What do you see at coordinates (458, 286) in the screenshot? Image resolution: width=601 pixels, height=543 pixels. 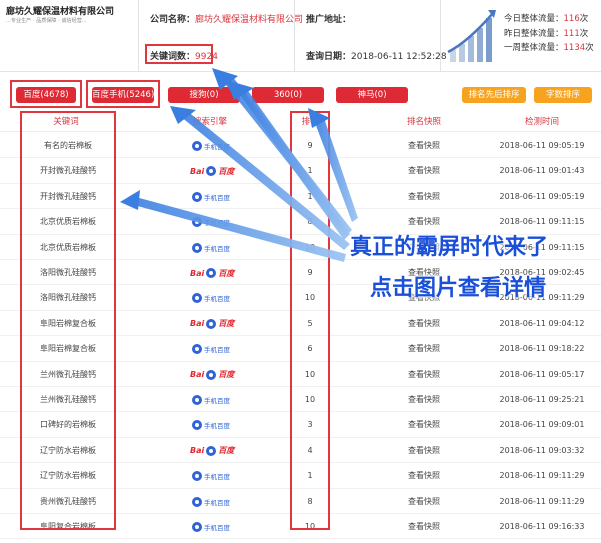 I see `promo-subline: 点击图片查看详情` at bounding box center [458, 286].